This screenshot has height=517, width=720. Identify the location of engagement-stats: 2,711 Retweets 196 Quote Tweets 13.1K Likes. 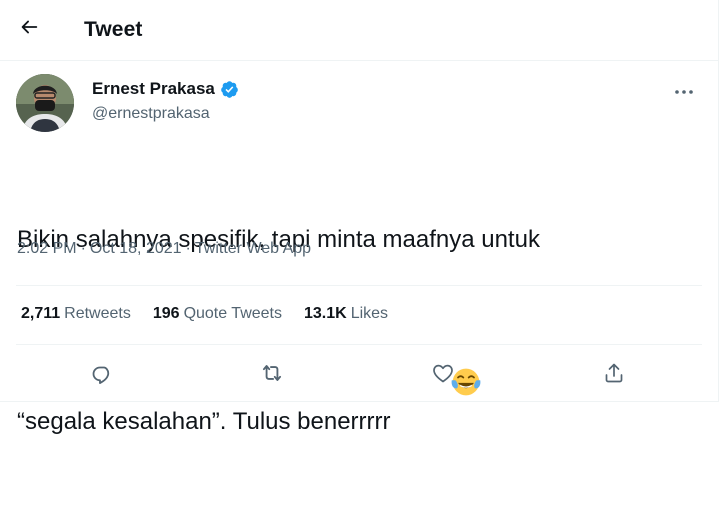
(215, 314).